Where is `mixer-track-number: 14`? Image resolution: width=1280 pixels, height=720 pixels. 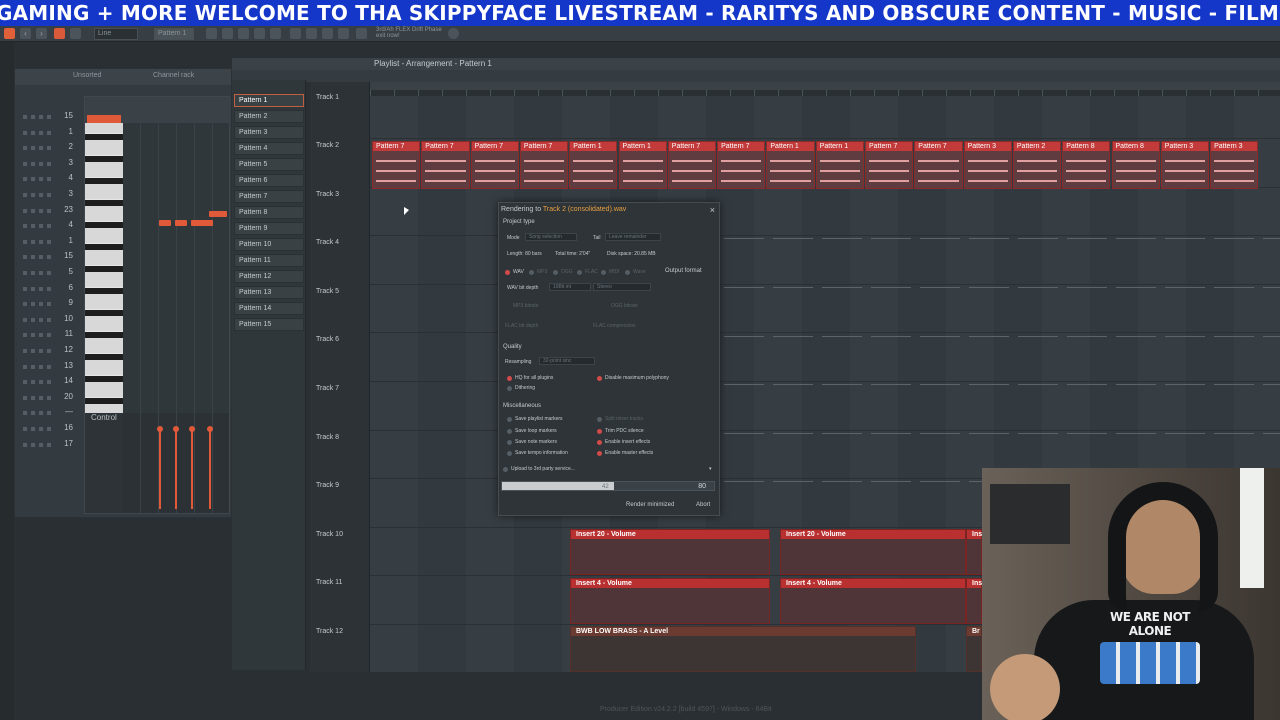
mixer-track-number: 14 is located at coordinates (66, 380).